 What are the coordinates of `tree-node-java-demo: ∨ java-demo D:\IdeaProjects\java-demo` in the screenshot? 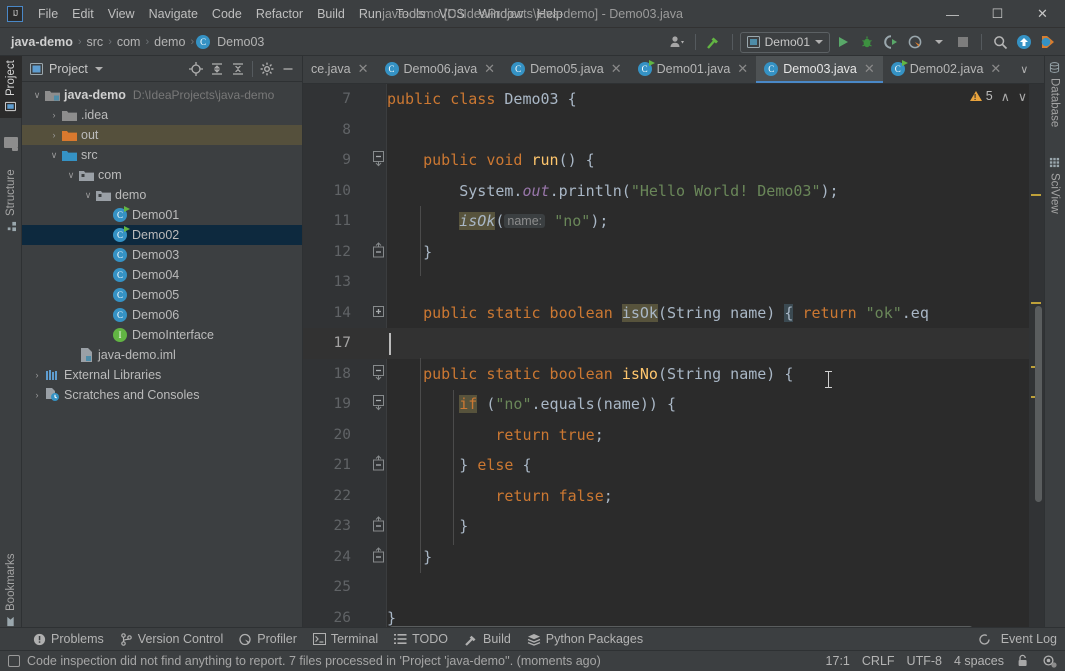 It's located at (162, 95).